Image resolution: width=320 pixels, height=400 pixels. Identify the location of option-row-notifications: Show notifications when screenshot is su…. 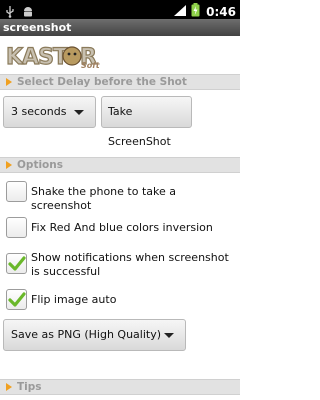
(120, 265).